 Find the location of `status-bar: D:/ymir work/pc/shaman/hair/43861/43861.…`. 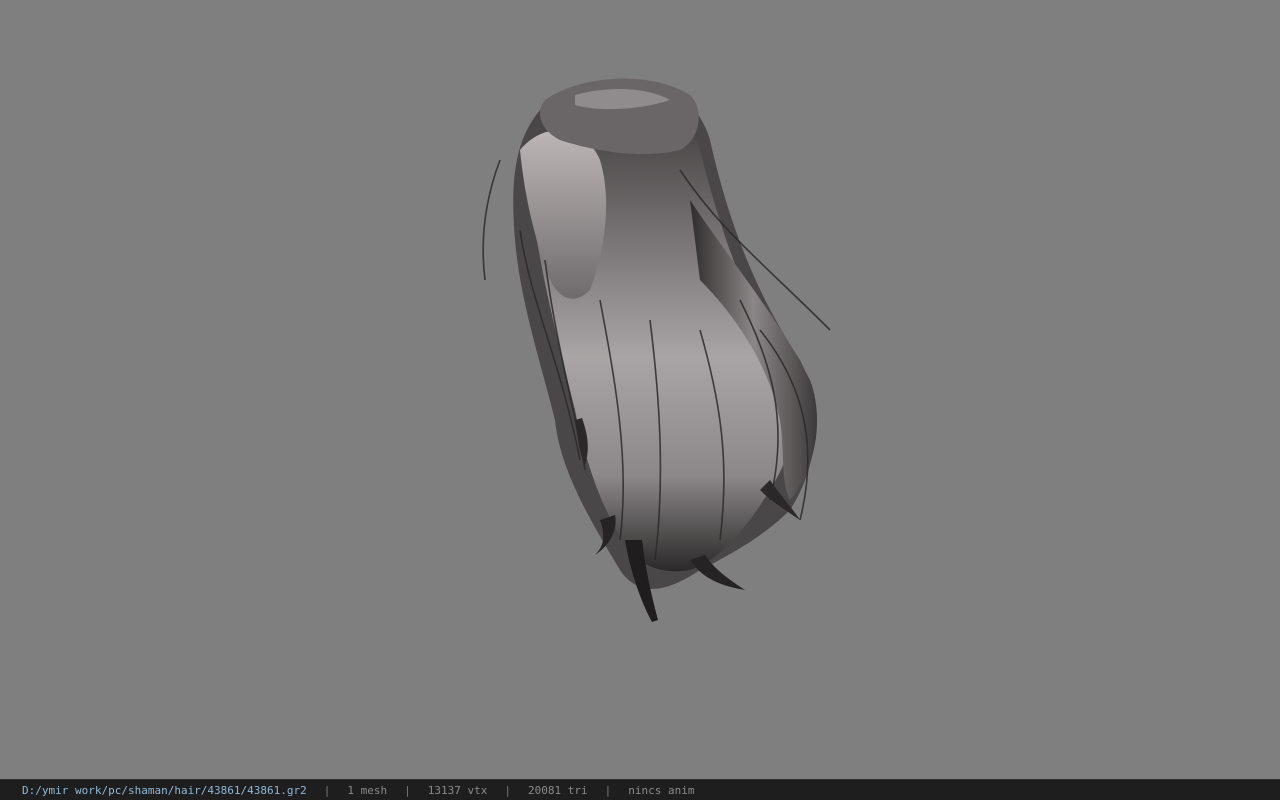

status-bar: D:/ymir work/pc/shaman/hair/43861/43861.… is located at coordinates (640, 789).